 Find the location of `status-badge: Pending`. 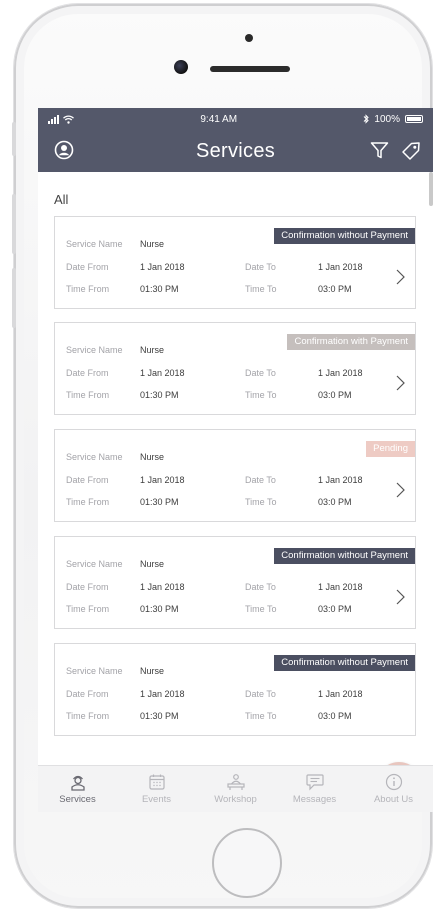

status-badge: Pending is located at coordinates (390, 449).